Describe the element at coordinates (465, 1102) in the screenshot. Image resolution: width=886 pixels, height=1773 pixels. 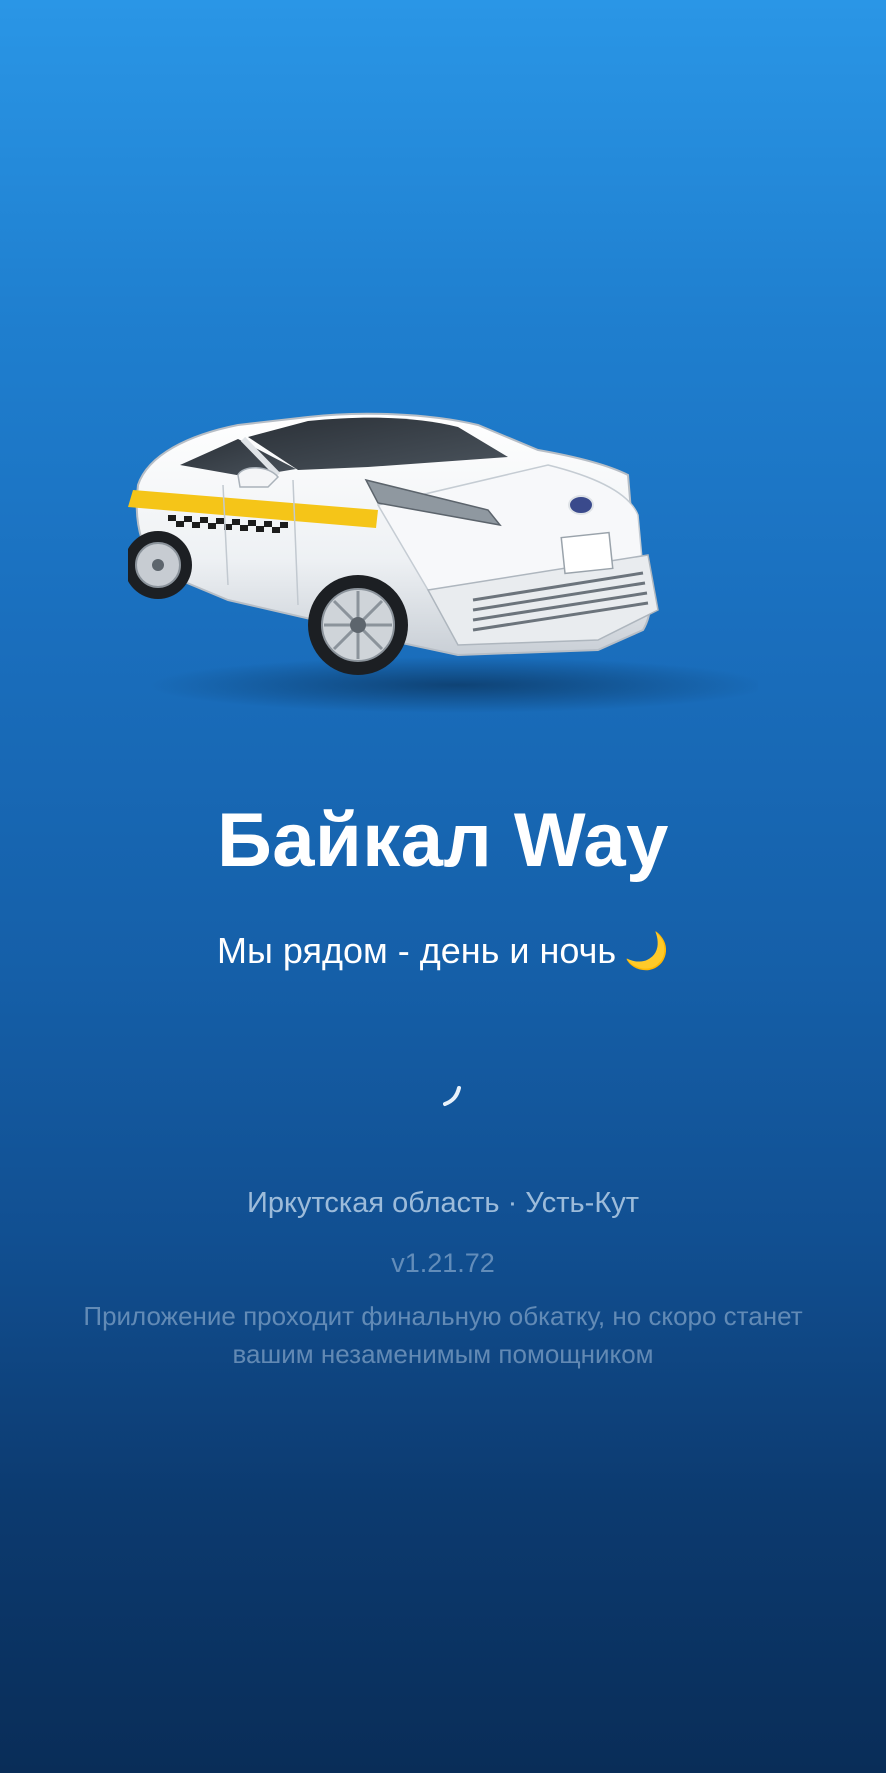
I see `loading-spinner-icon` at that location.